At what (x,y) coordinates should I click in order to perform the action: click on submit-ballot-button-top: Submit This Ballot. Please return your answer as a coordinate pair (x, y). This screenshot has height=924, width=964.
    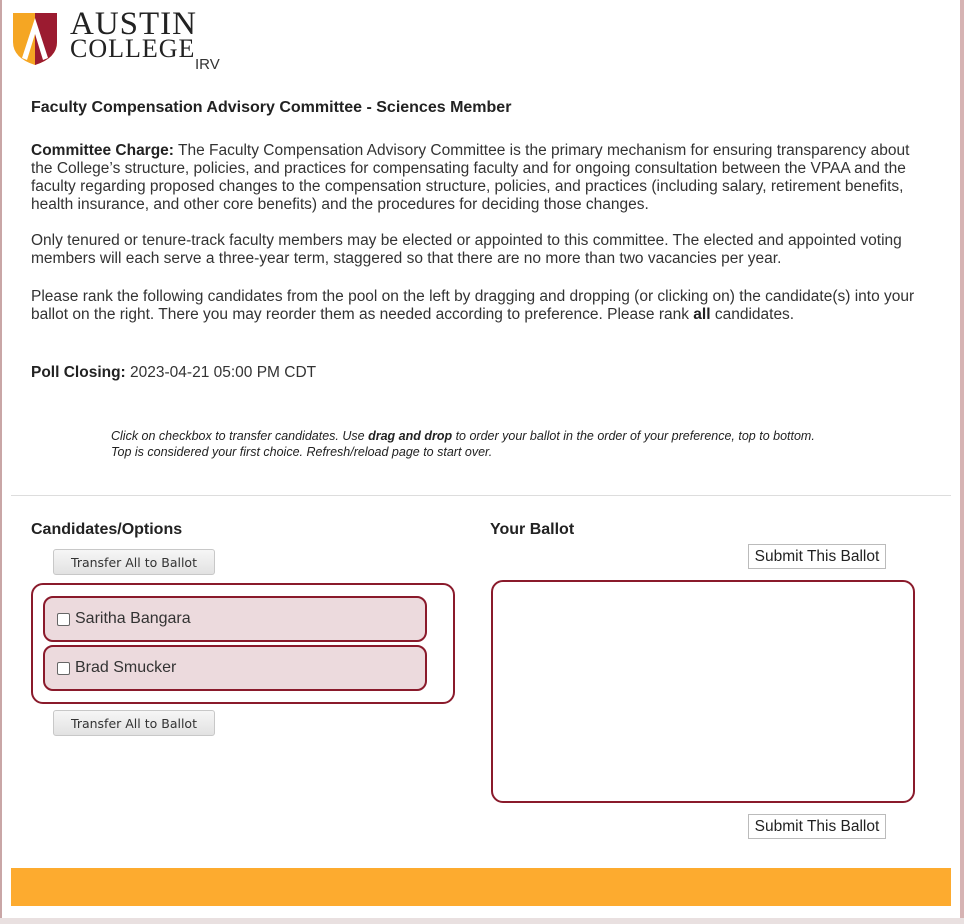
    Looking at the image, I should click on (817, 556).